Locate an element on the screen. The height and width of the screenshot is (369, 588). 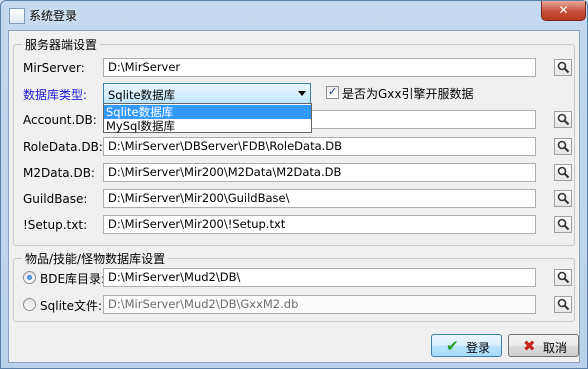
m2data-db-label: M2Data.DB: is located at coordinates (59, 173).